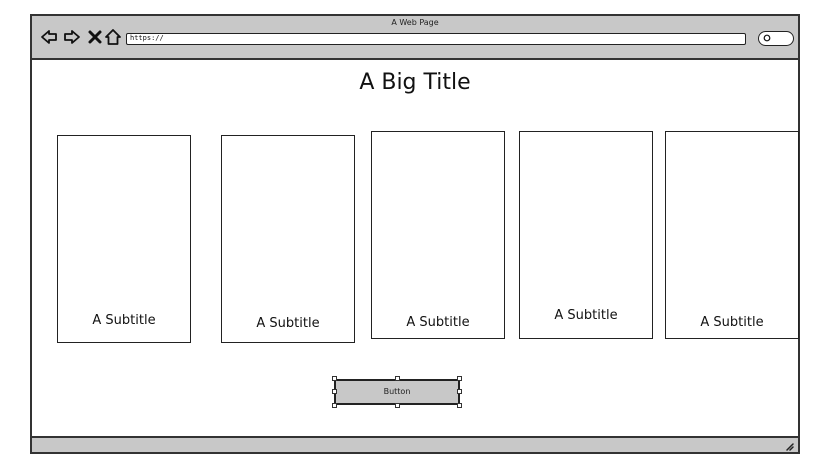 The image size is (822, 468). Describe the element at coordinates (415, 82) in the screenshot. I see `page-title: A Big Title` at that location.